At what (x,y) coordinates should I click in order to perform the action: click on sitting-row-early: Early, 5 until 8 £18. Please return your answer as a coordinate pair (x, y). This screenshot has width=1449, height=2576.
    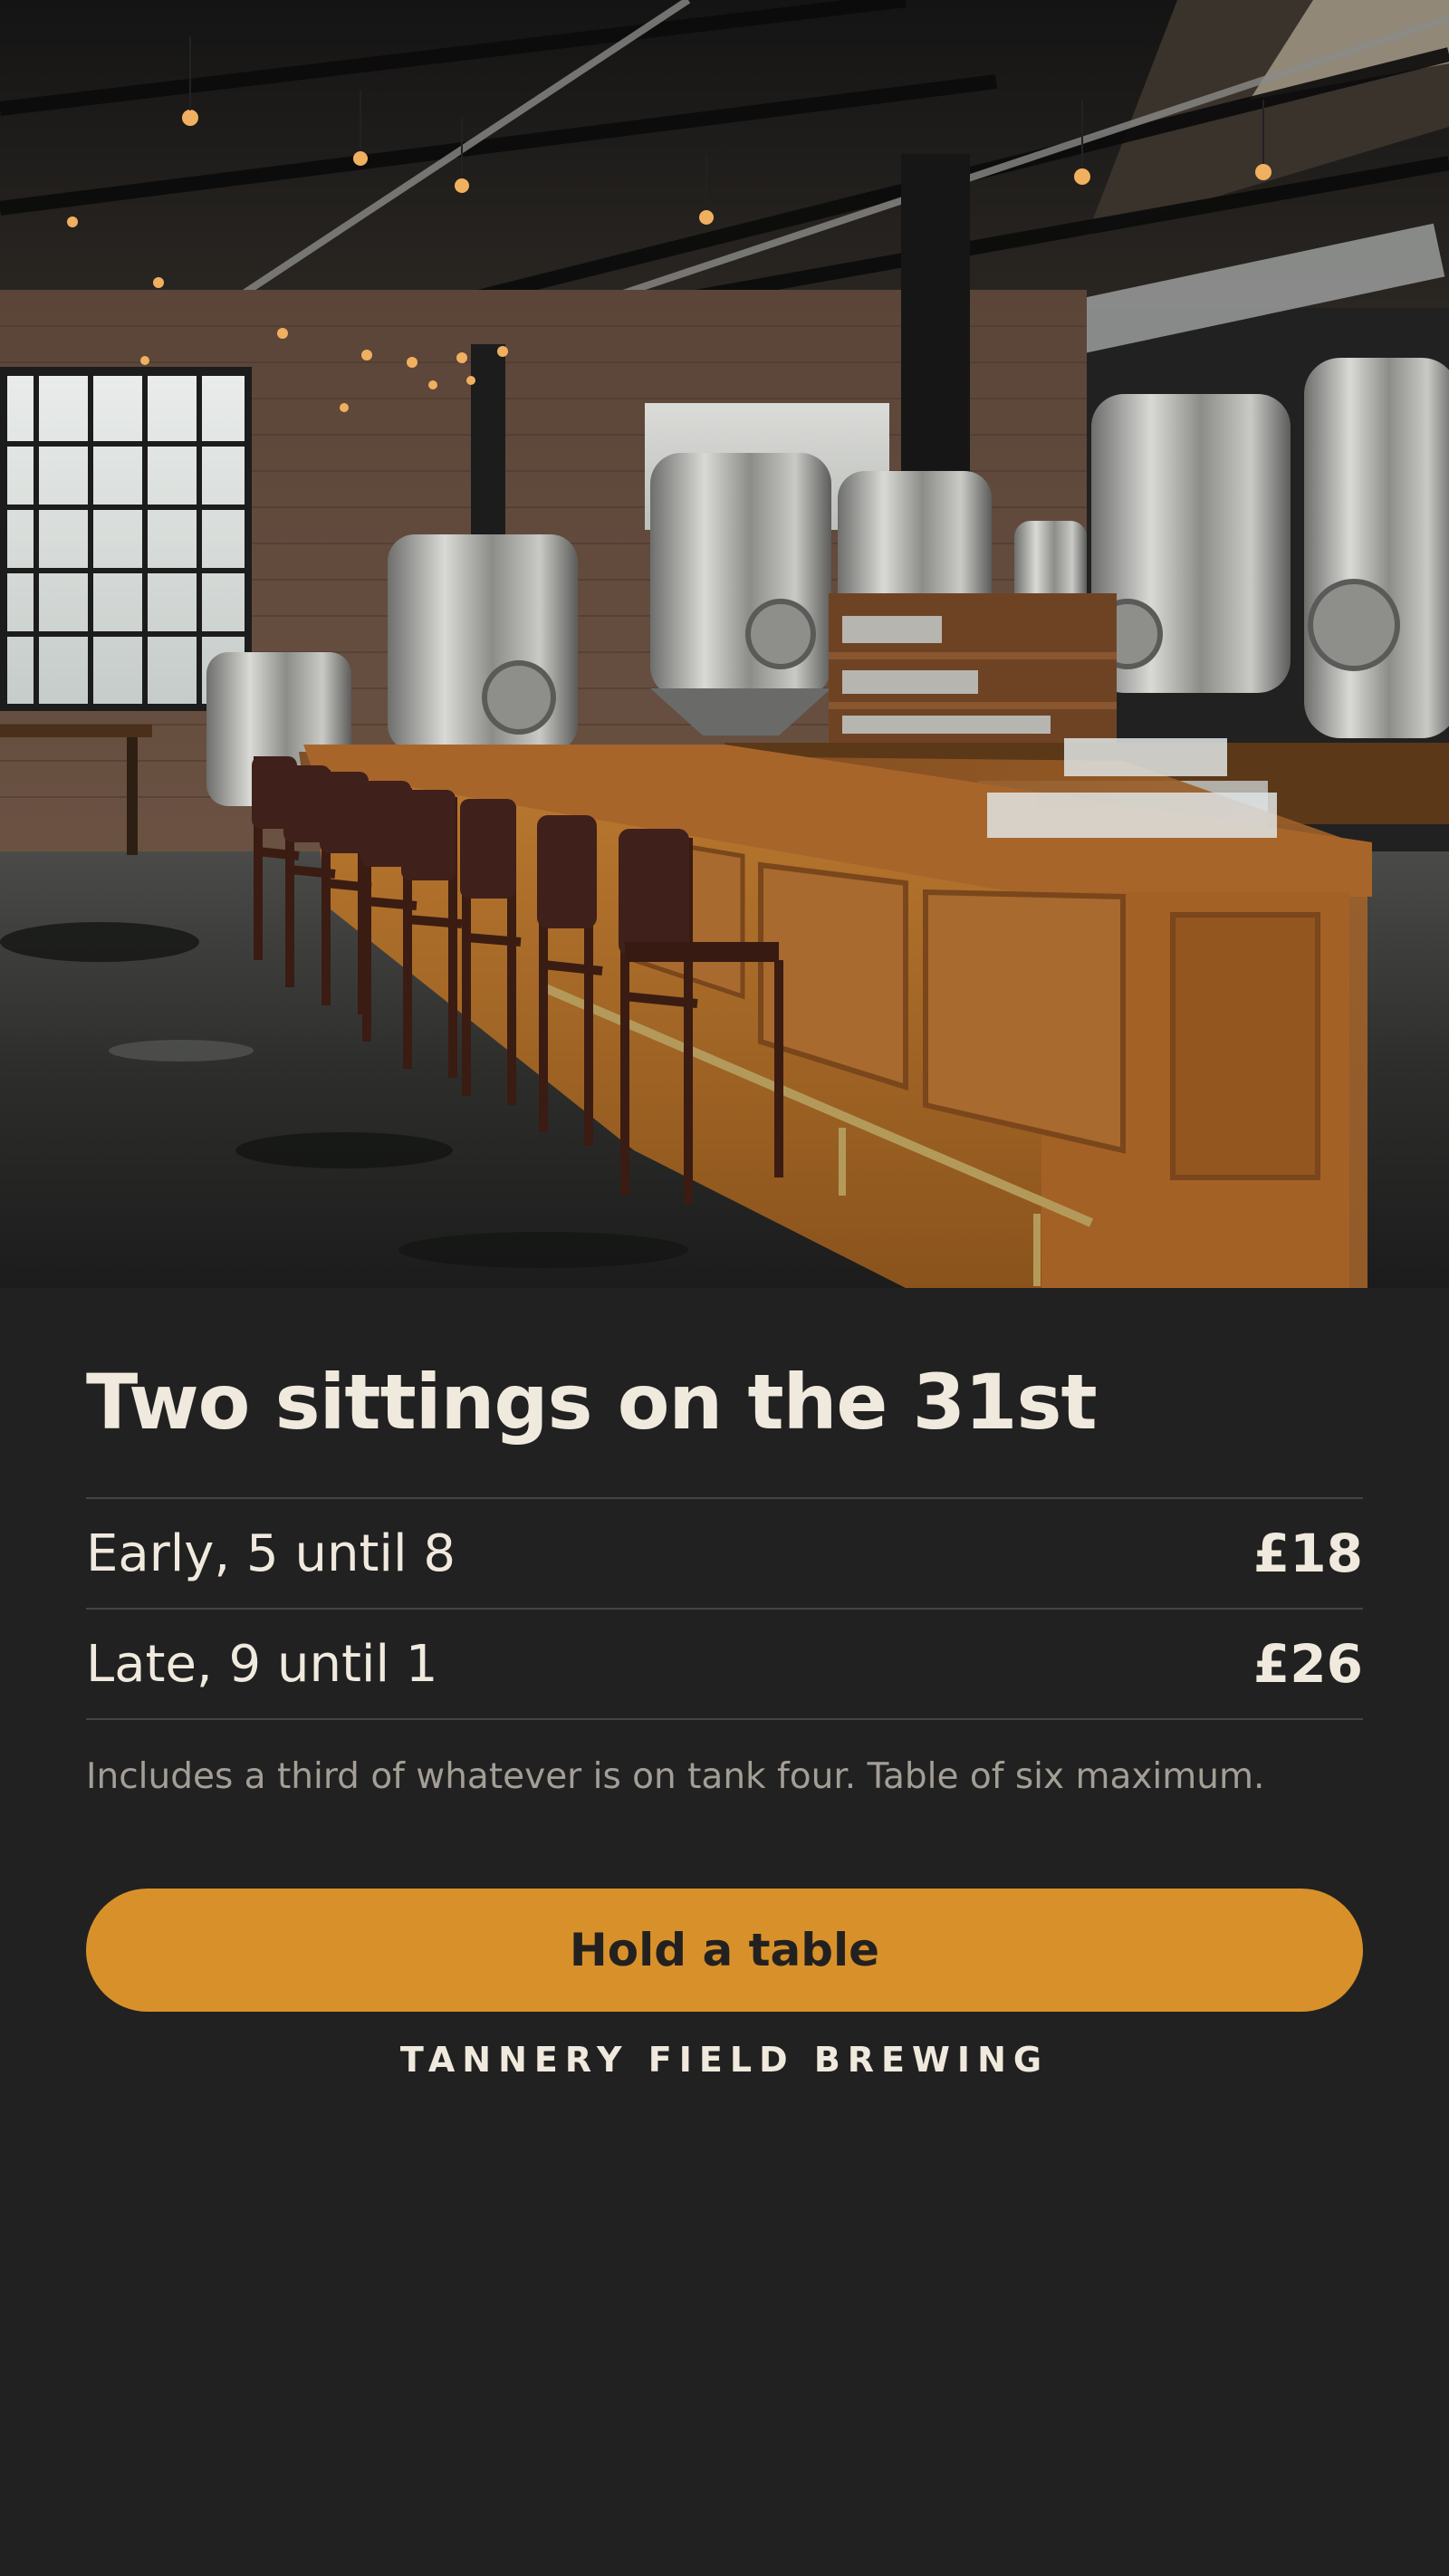
    Looking at the image, I should click on (724, 1552).